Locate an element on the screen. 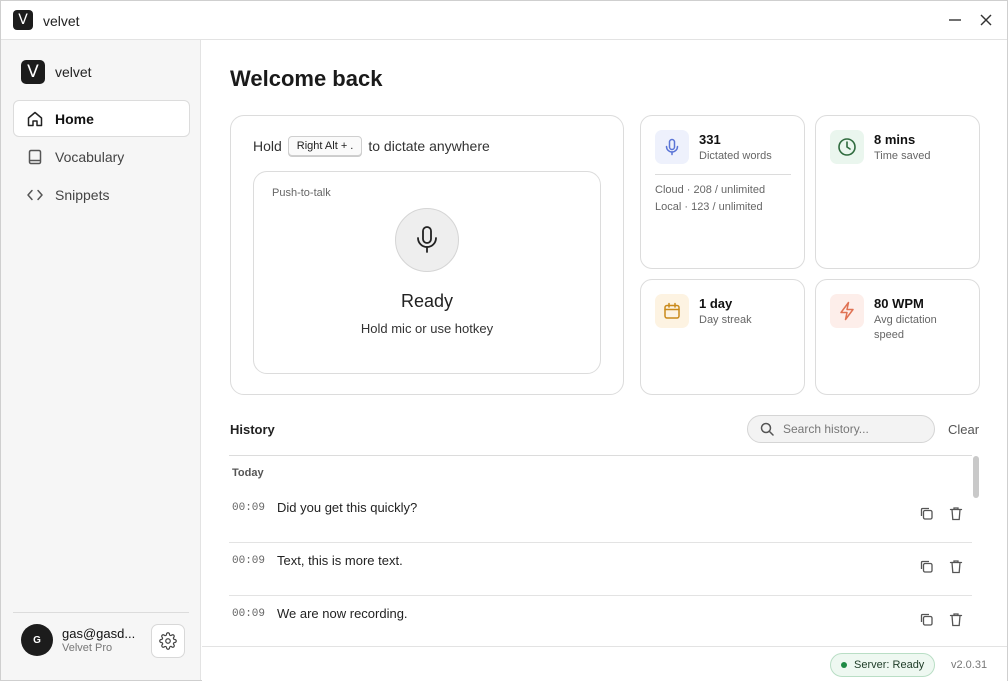 Image resolution: width=1008 pixels, height=681 pixels. title-bar: V velvet is located at coordinates (504, 20).